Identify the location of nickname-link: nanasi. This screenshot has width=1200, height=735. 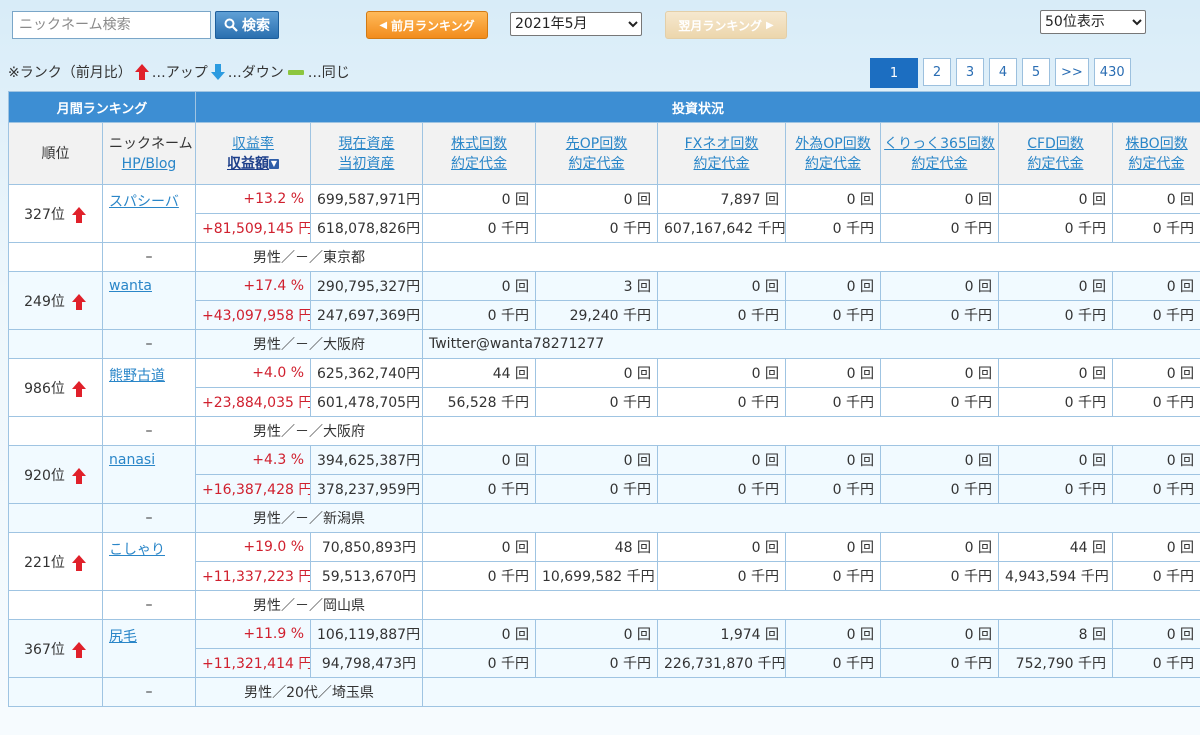
(132, 460).